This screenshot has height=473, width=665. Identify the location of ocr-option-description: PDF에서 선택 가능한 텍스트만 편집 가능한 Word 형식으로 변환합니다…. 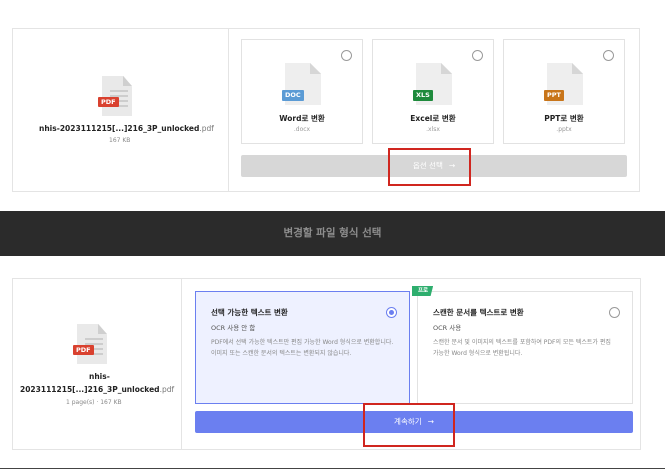
(302, 348).